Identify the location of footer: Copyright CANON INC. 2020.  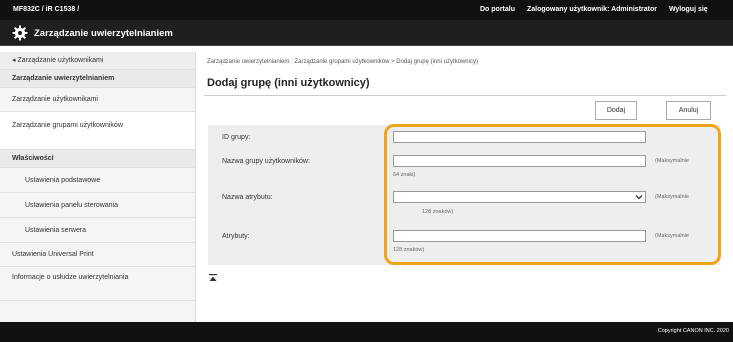
(366, 332).